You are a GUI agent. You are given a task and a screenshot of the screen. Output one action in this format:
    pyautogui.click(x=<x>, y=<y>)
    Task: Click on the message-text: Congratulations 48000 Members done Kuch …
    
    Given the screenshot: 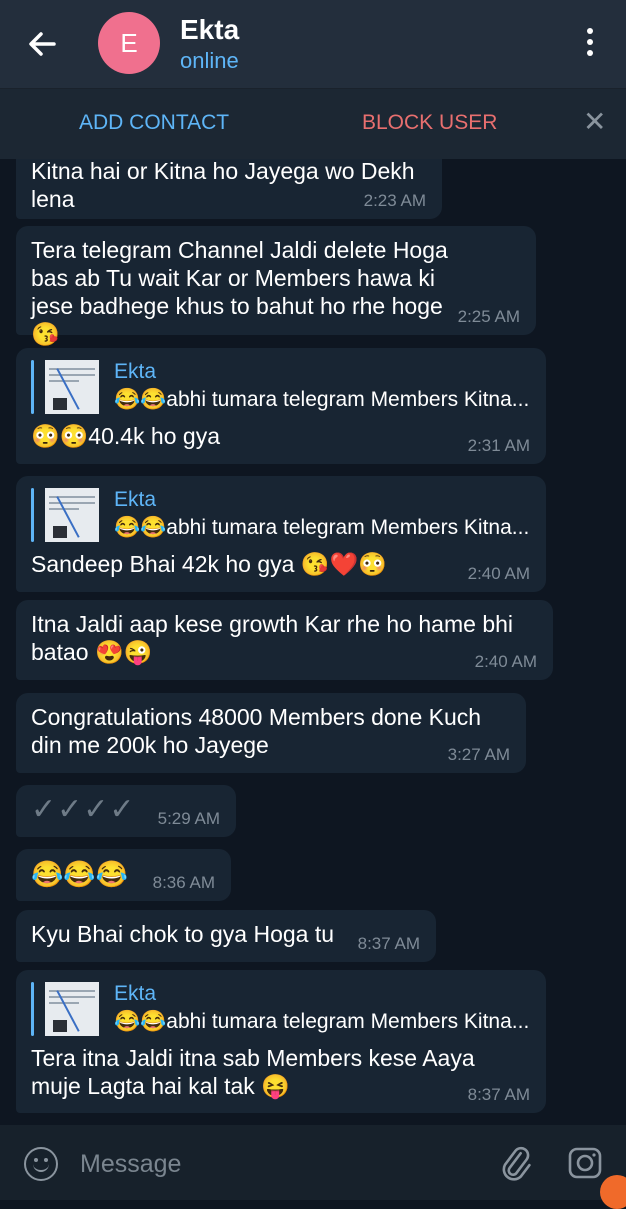 What is the action you would take?
    pyautogui.click(x=256, y=731)
    